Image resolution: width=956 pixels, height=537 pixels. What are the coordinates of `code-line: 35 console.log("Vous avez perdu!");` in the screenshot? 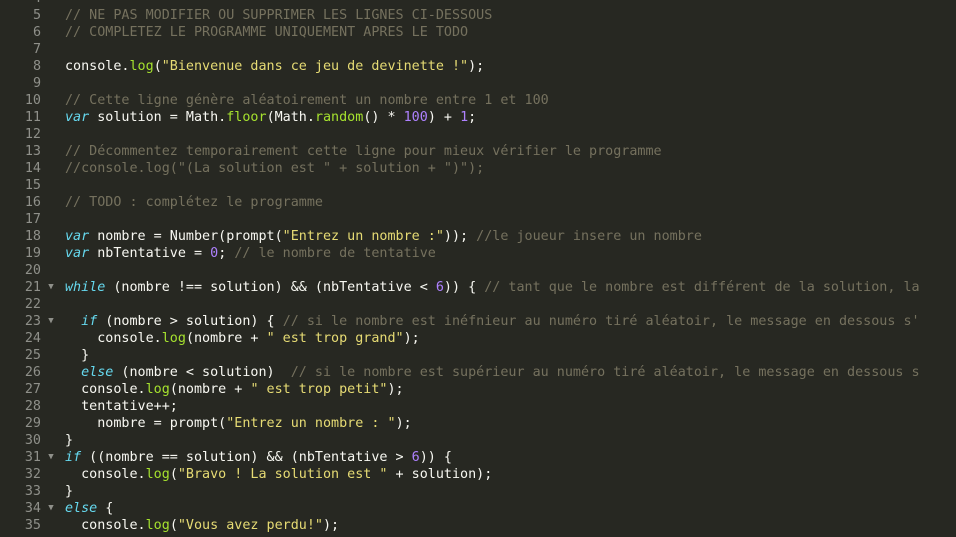 It's located at (478, 525).